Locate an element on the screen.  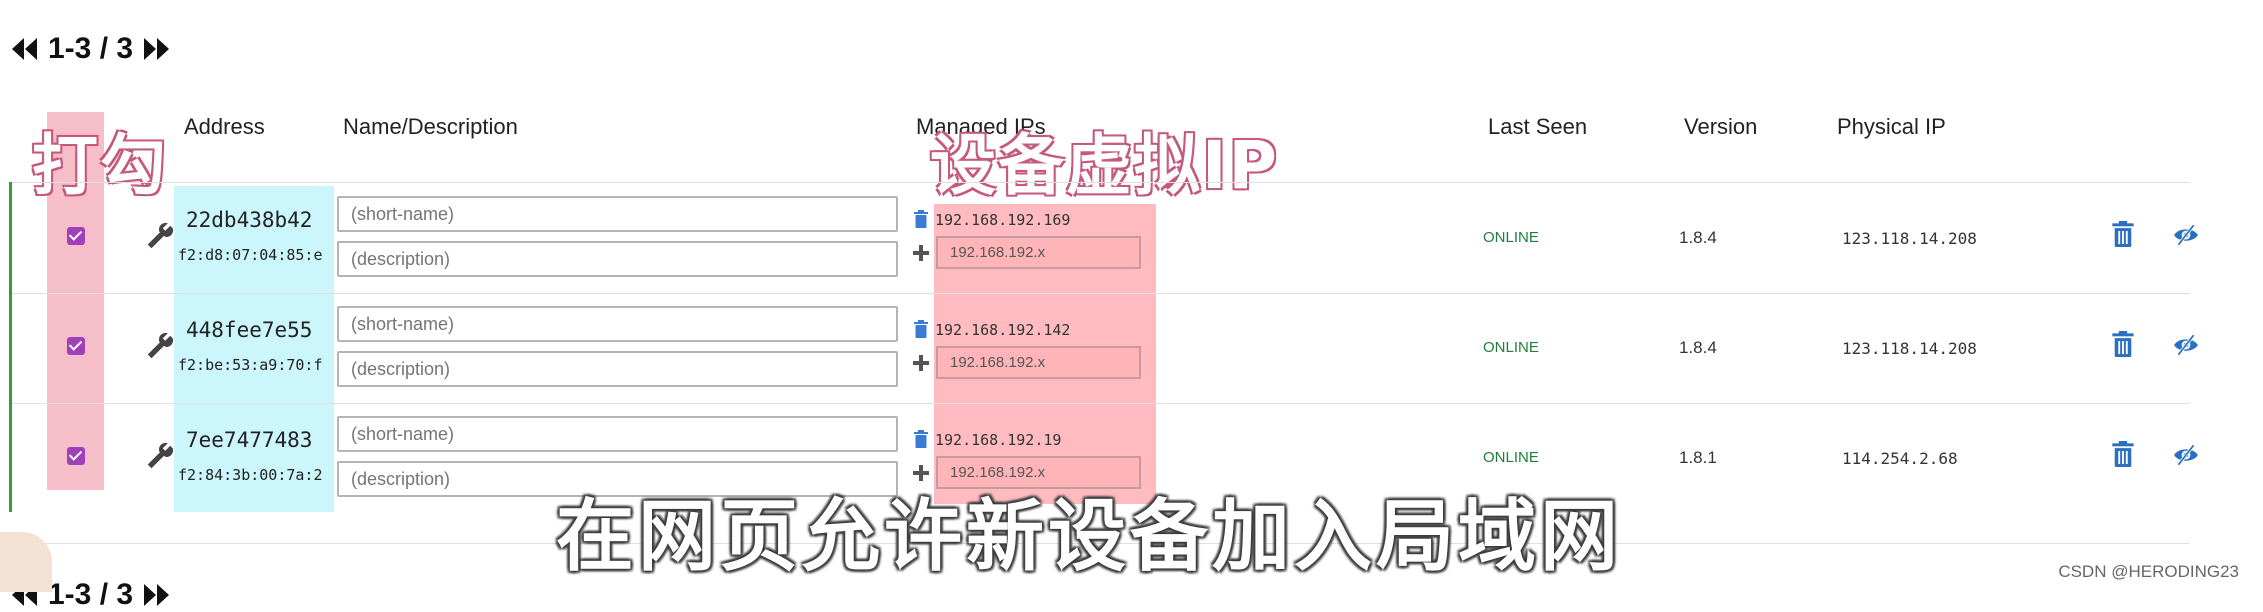
video-subtitle: 在网页允许新设备加入局域网 is located at coordinates (1089, 537).